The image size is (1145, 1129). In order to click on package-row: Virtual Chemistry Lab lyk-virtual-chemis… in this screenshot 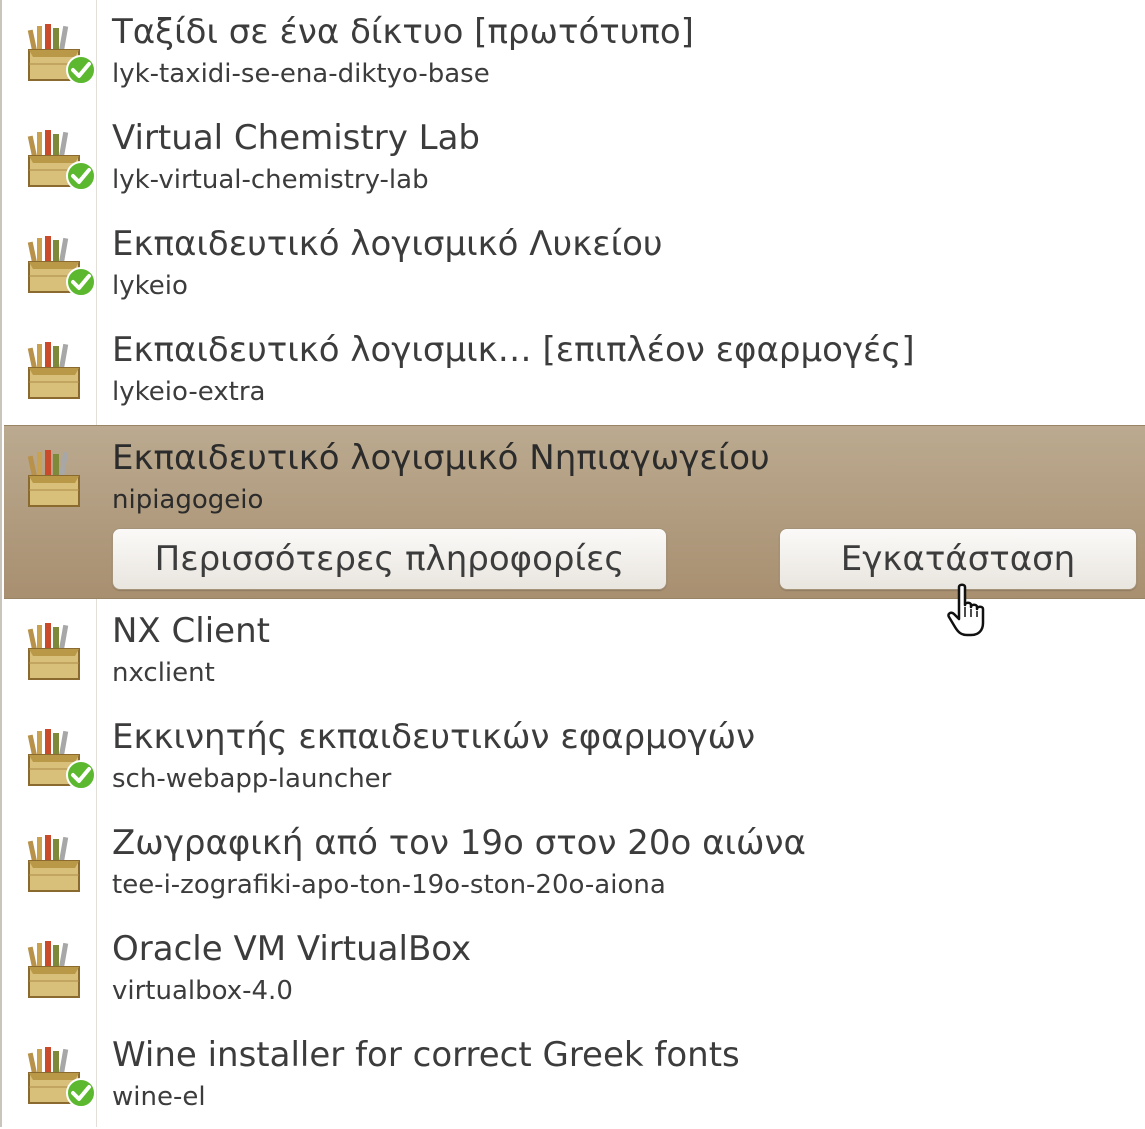, I will do `click(574, 159)`.